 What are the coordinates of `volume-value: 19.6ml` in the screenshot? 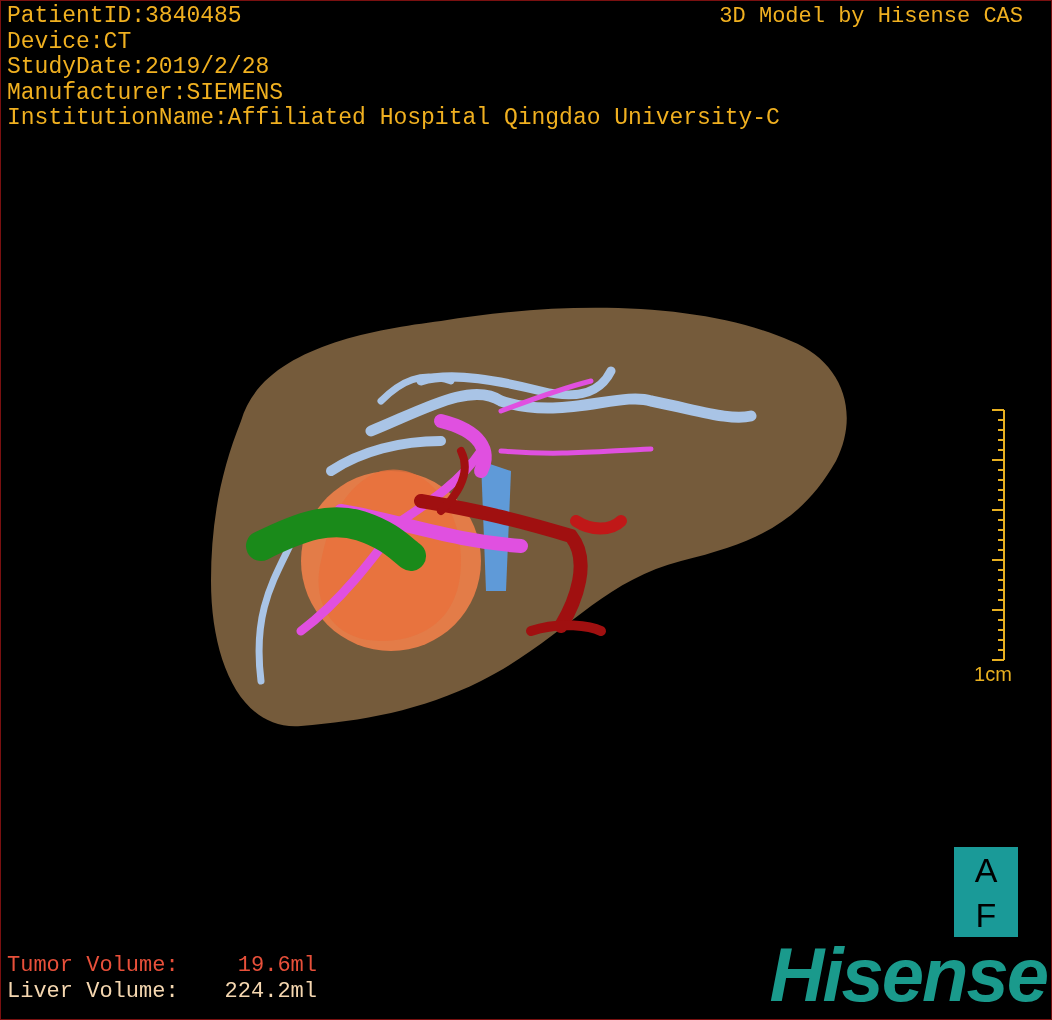 It's located at (276, 966).